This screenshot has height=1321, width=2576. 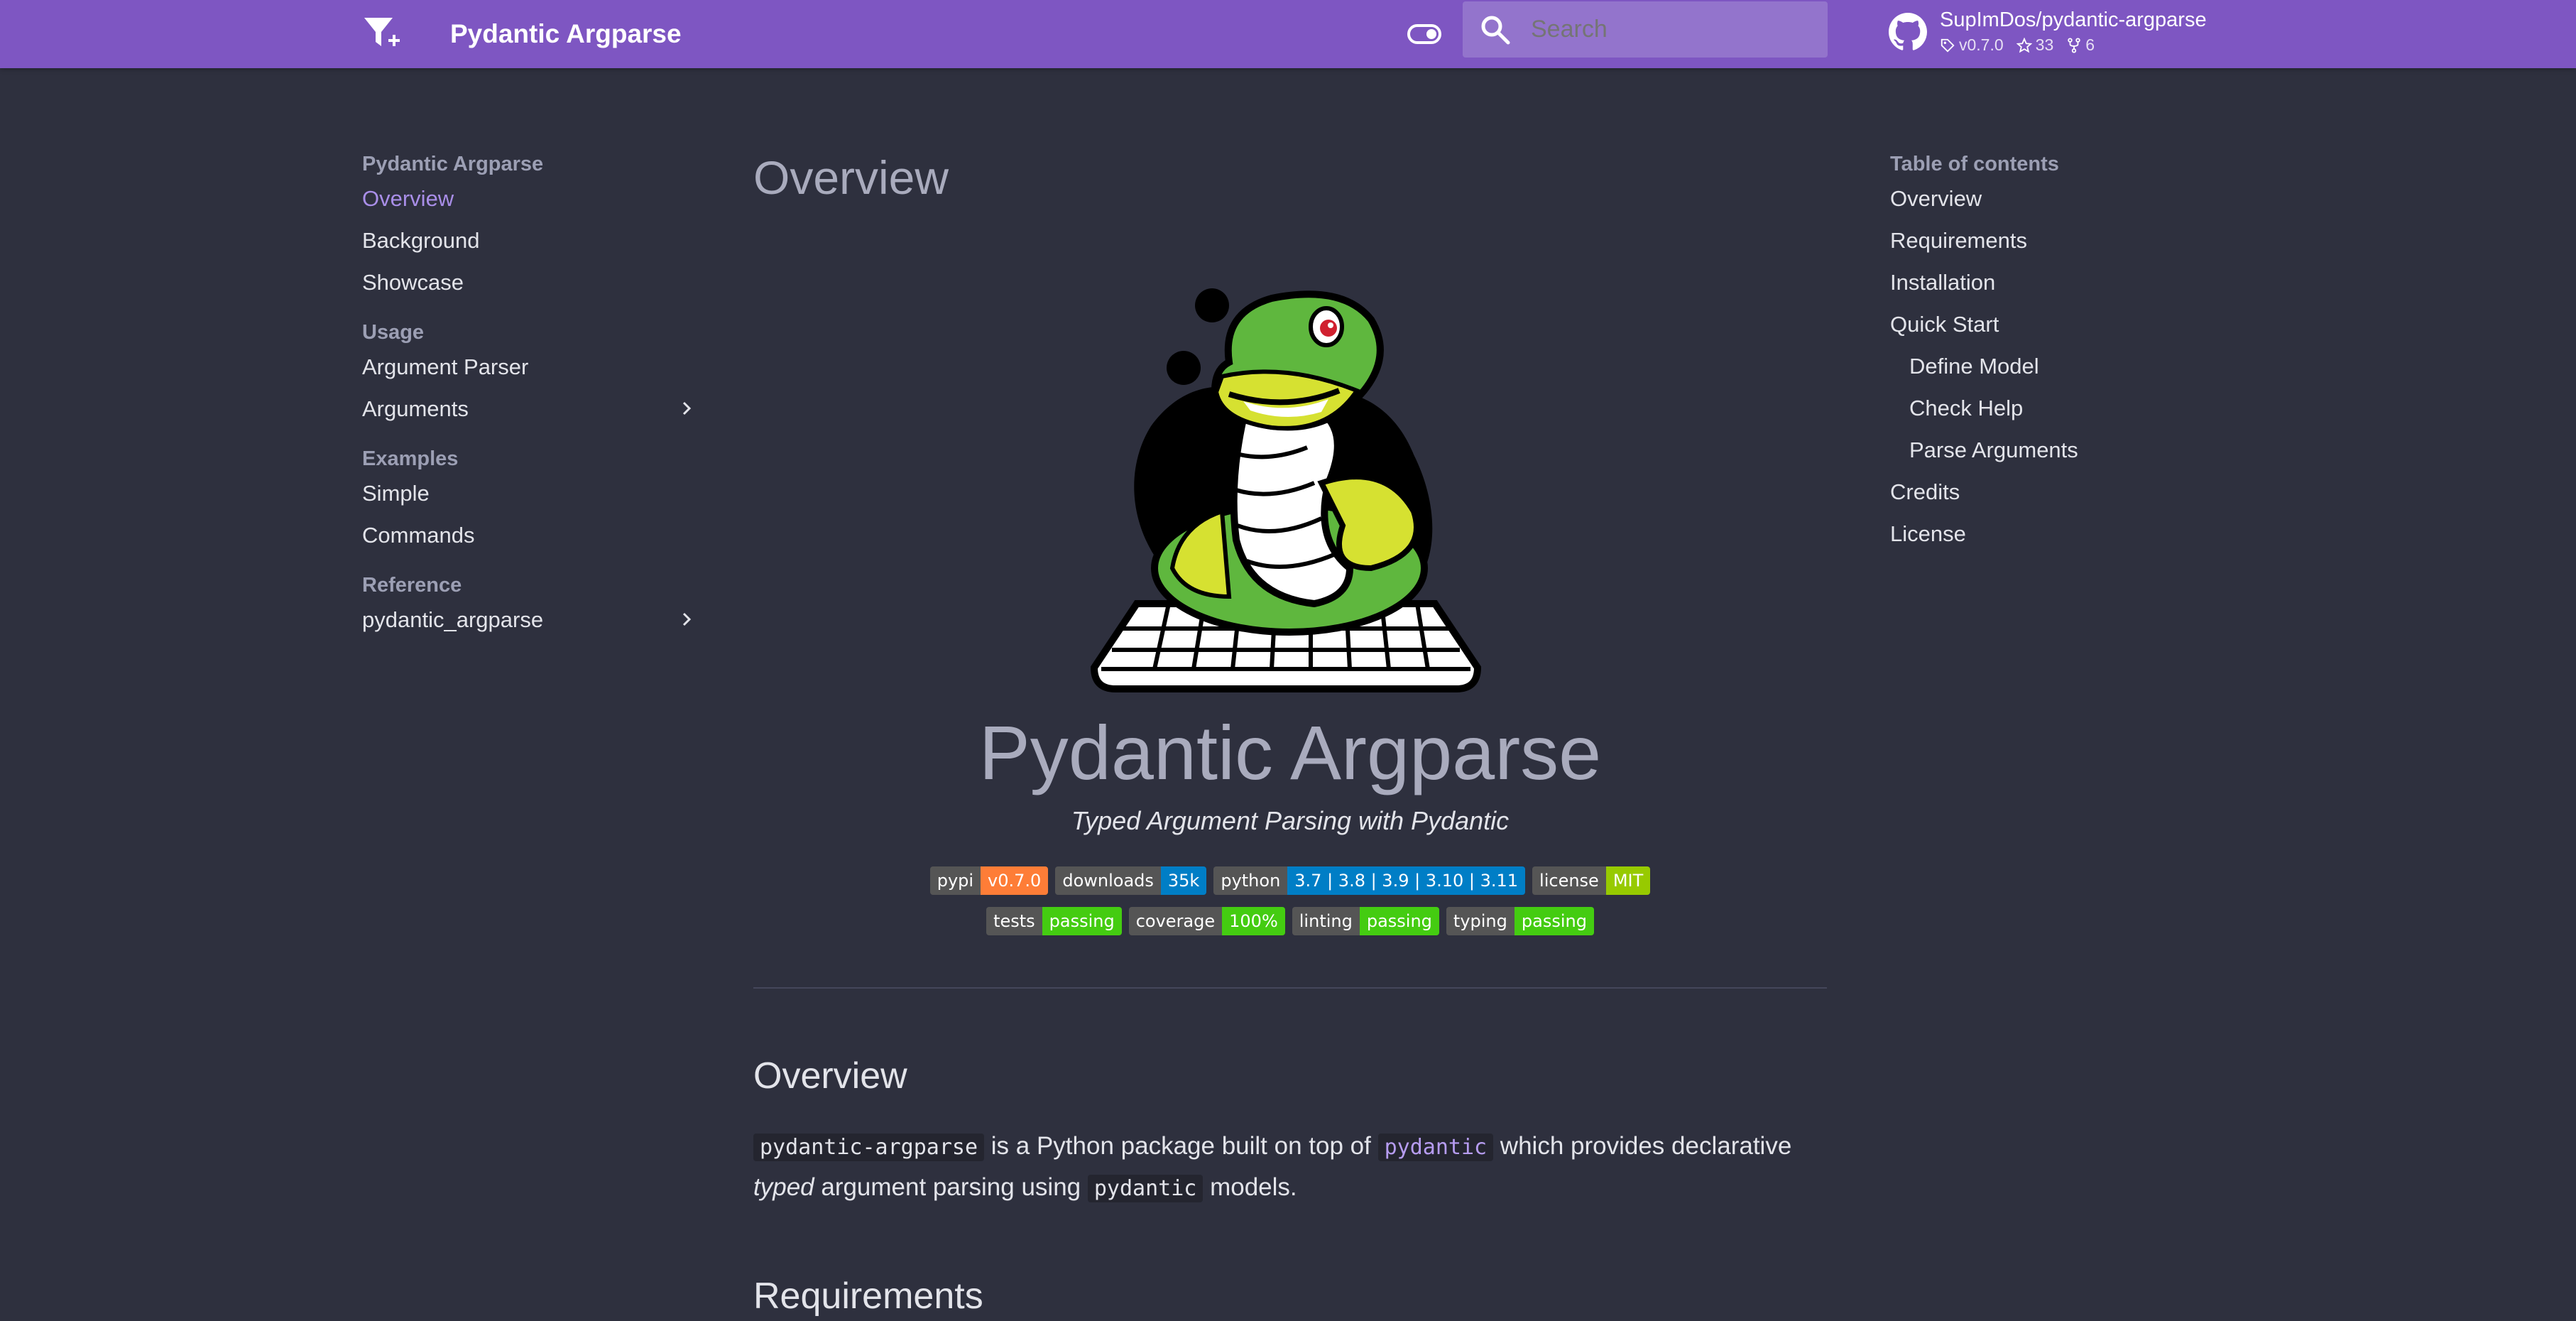 I want to click on hero-title: Pydantic Argparse, so click(x=1290, y=752).